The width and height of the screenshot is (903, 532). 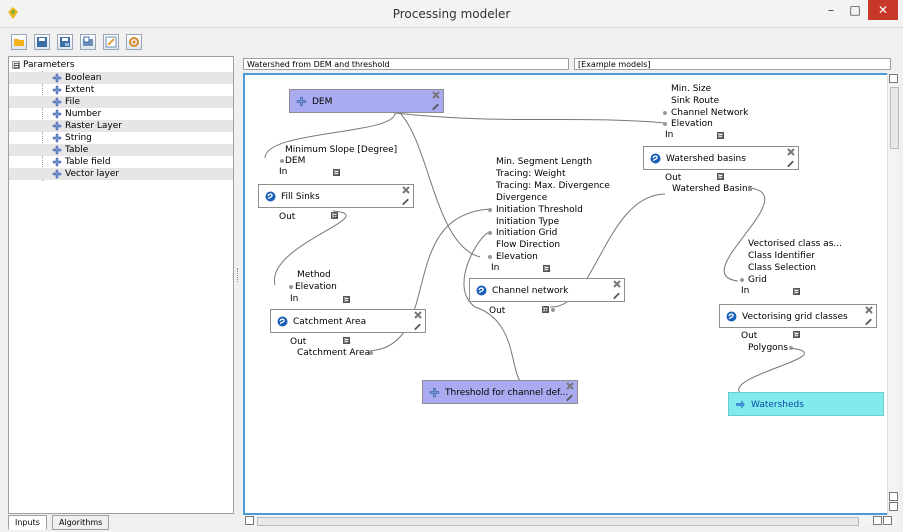 I want to click on tree-item-label: Table field, so click(x=88, y=162).